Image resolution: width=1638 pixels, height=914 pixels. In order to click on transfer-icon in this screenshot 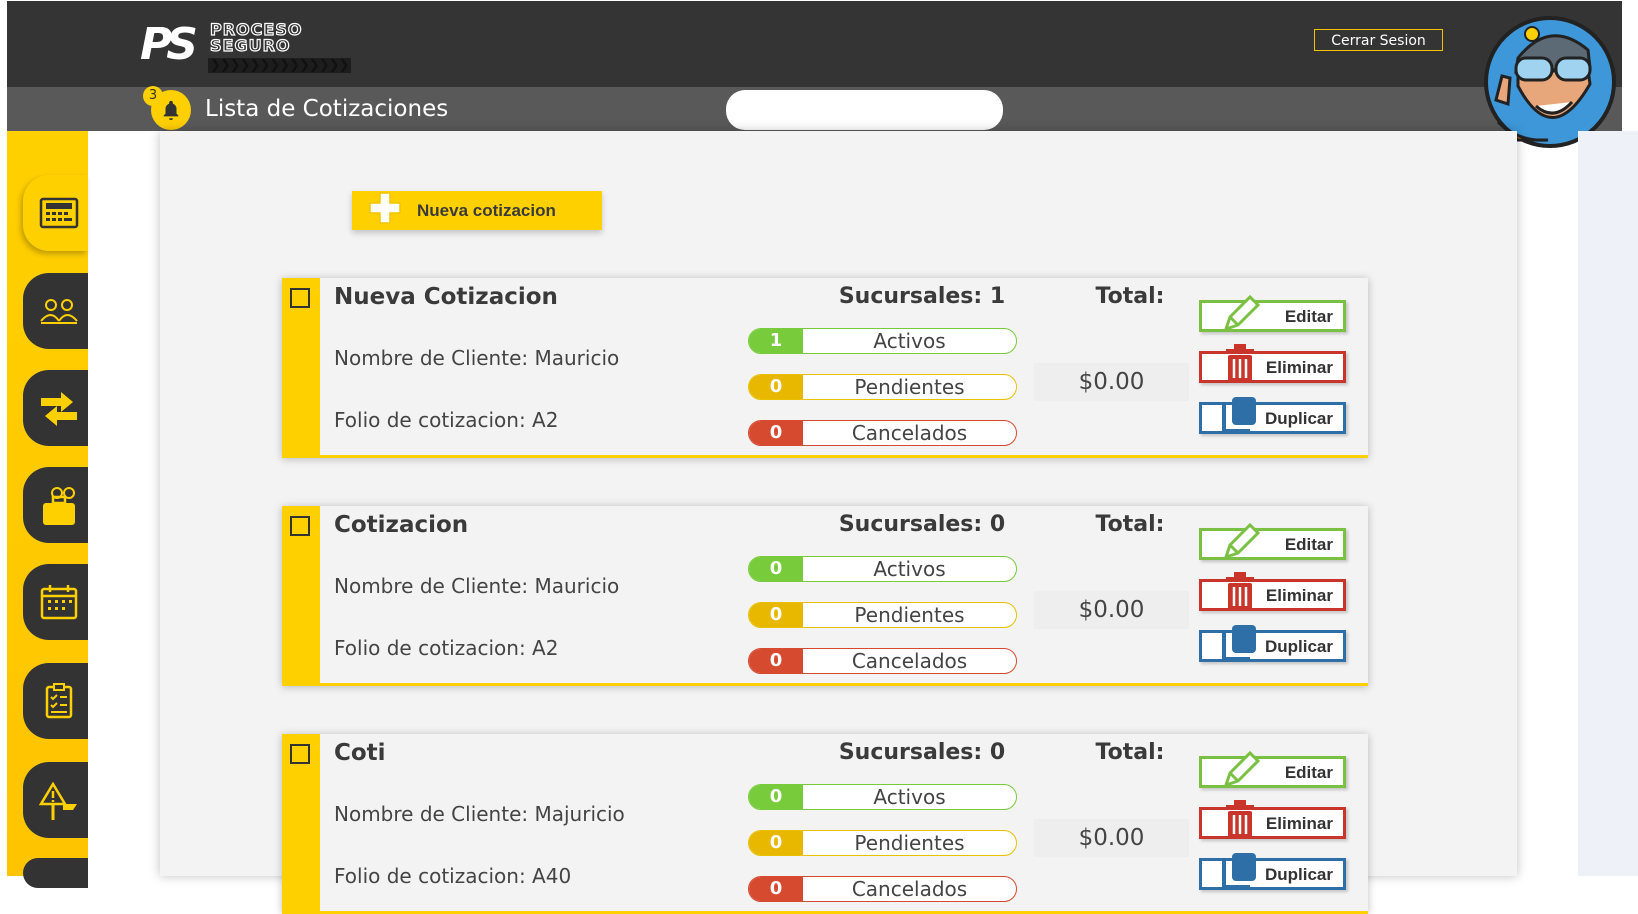, I will do `click(59, 409)`.